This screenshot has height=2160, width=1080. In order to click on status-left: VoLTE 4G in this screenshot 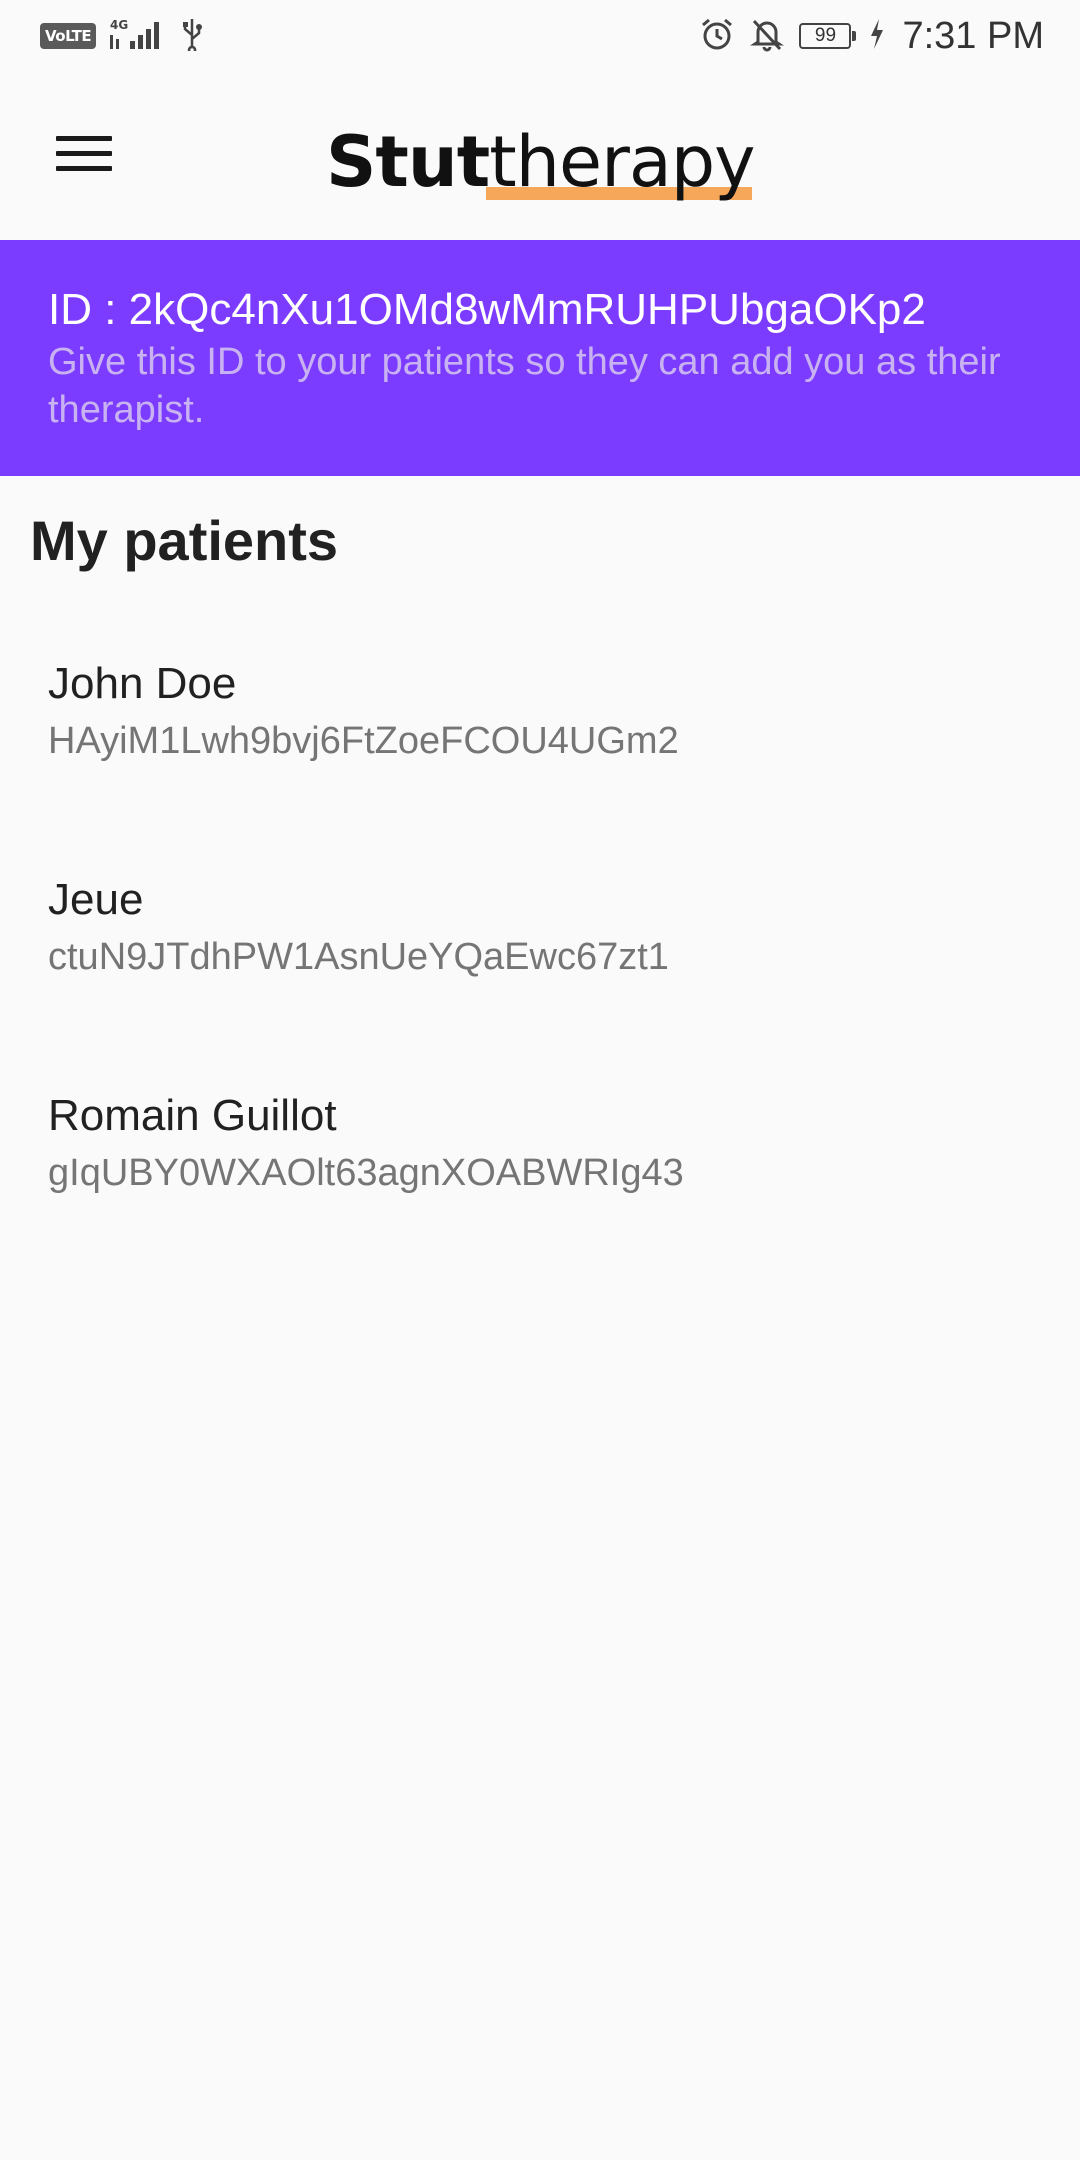, I will do `click(122, 36)`.